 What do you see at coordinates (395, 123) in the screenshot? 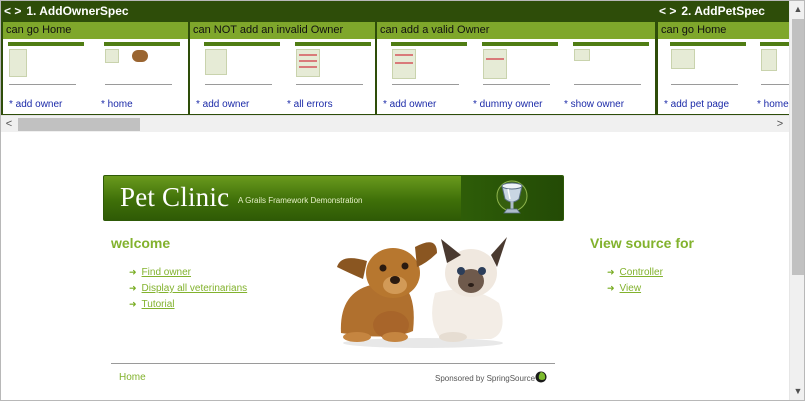
I see `horizontal-scrollbar: < >` at bounding box center [395, 123].